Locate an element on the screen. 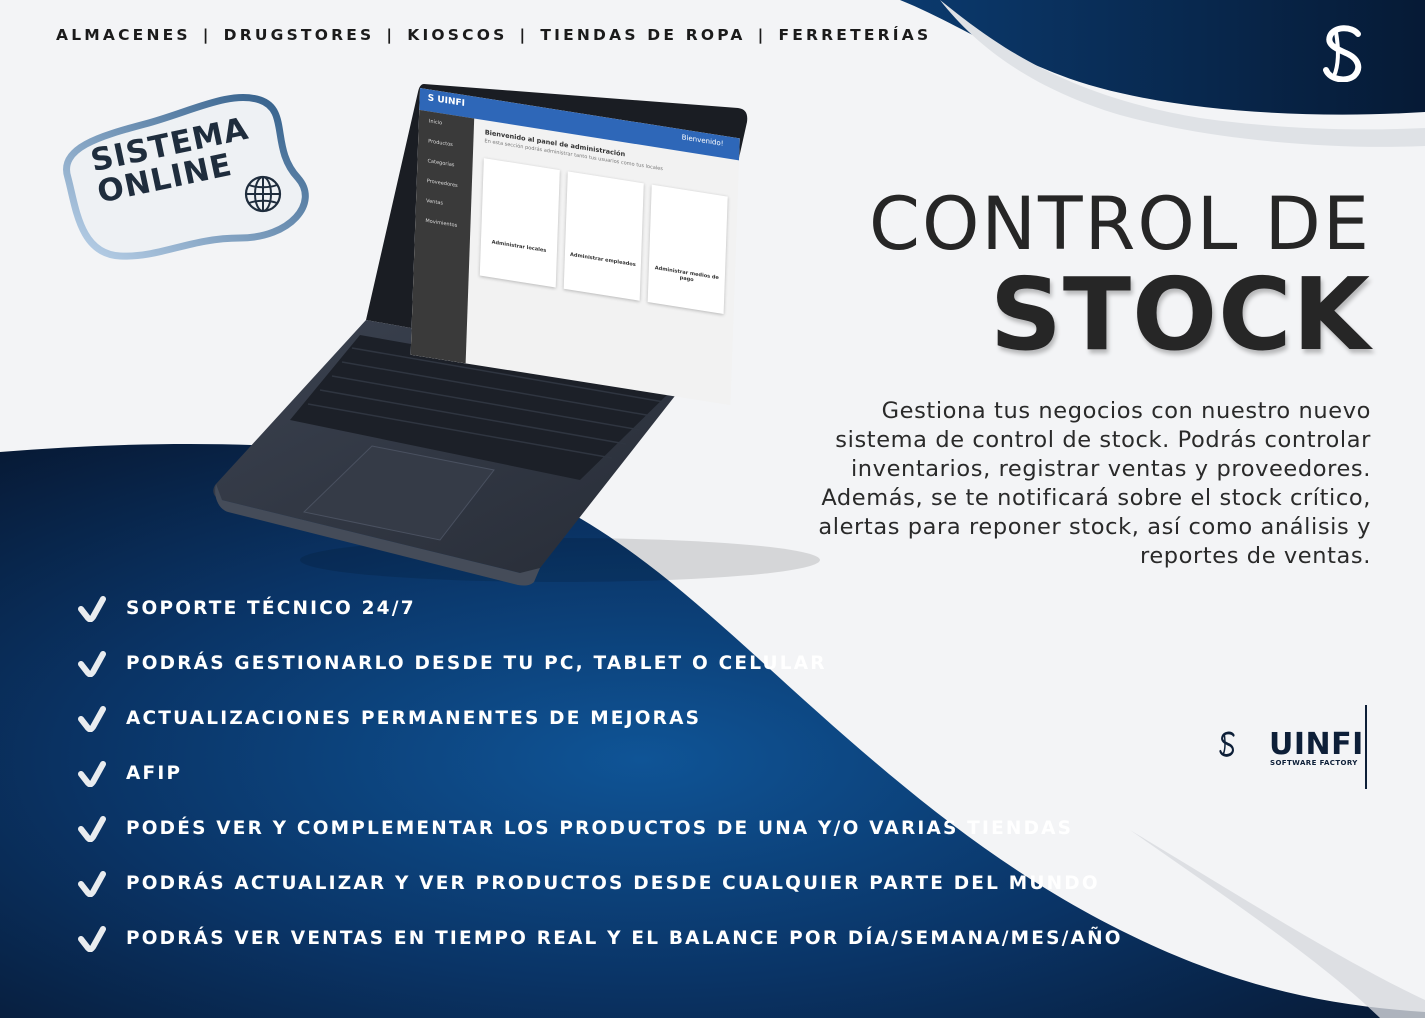 This screenshot has width=1425, height=1018. nav-item-kioscos: KIOSCOS is located at coordinates (457, 35).